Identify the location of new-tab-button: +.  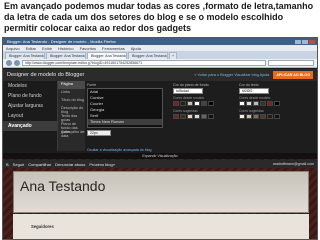
(173, 55).